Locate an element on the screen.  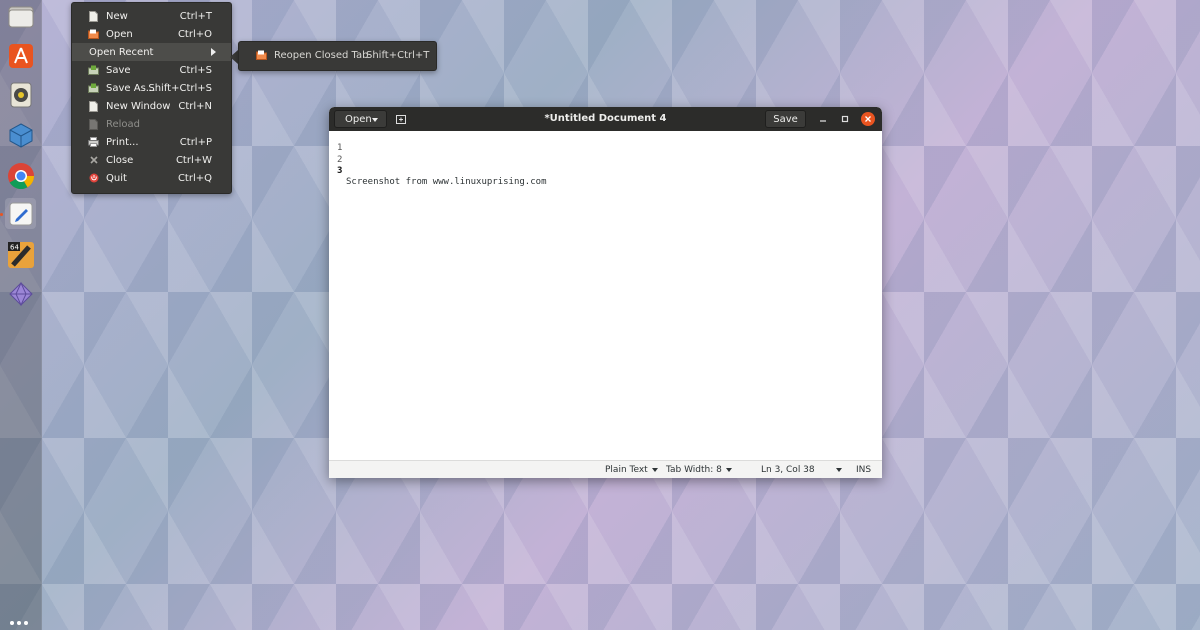
language-selector: Plain Text is located at coordinates (631, 470).